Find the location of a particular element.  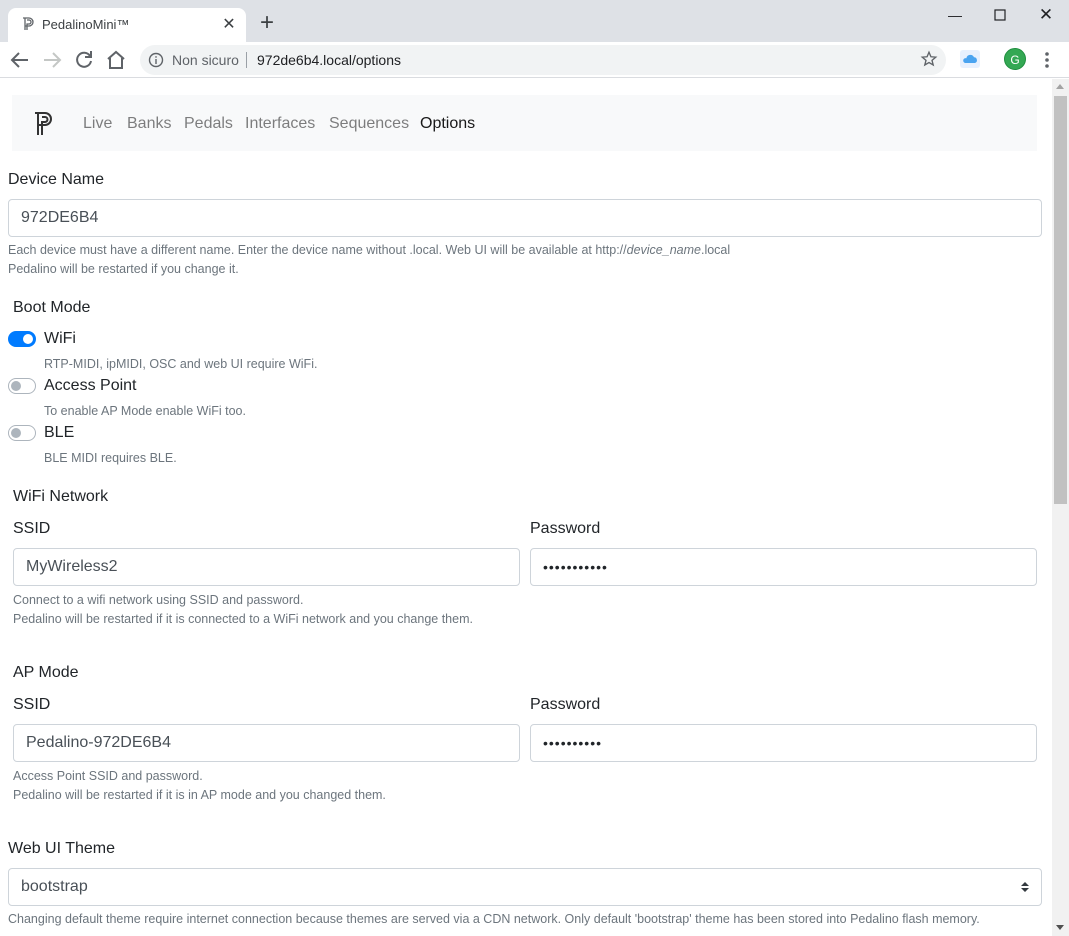

forward-arrow-icon is located at coordinates (52, 60).